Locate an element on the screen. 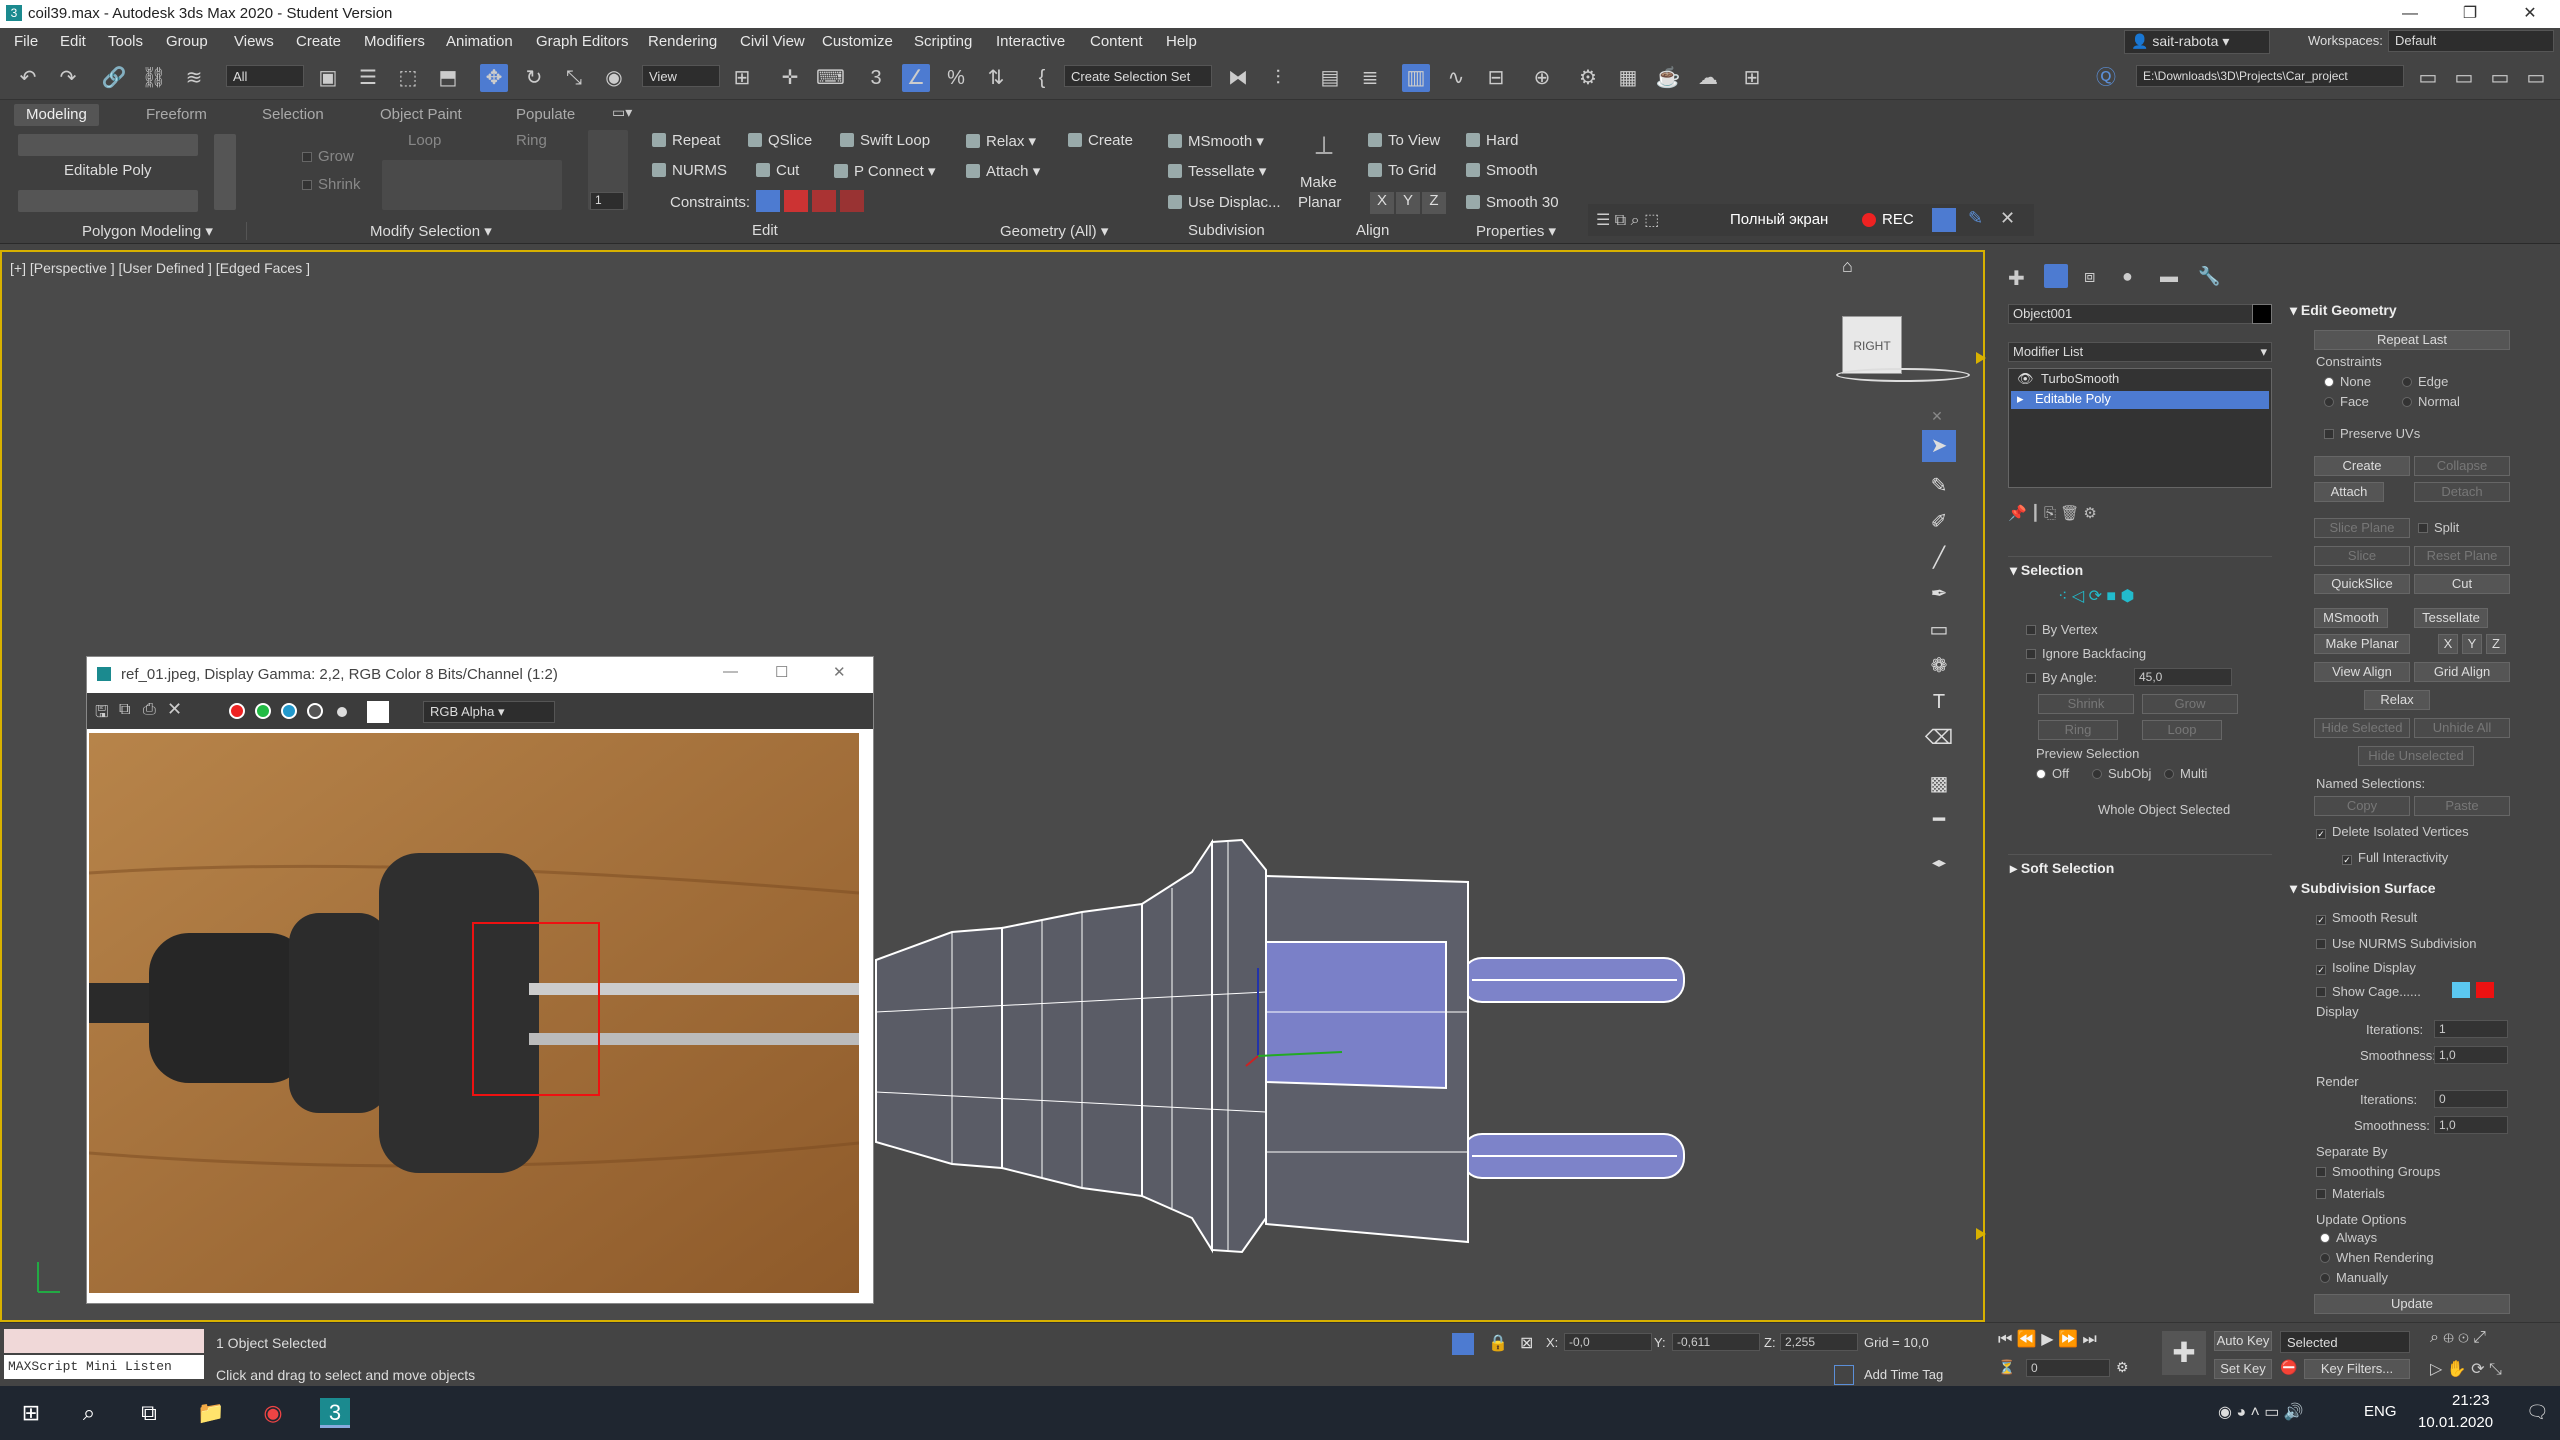 Image resolution: width=2560 pixels, height=1440 pixels. pivot-center-icon: ⊞ is located at coordinates (742, 78).